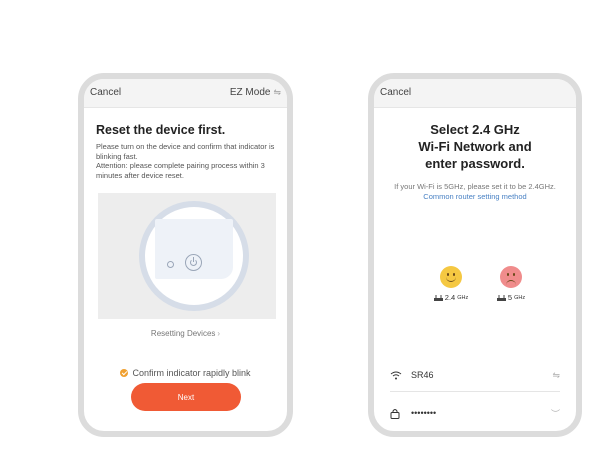  What do you see at coordinates (451, 277) in the screenshot?
I see `happy-face-icon` at bounding box center [451, 277].